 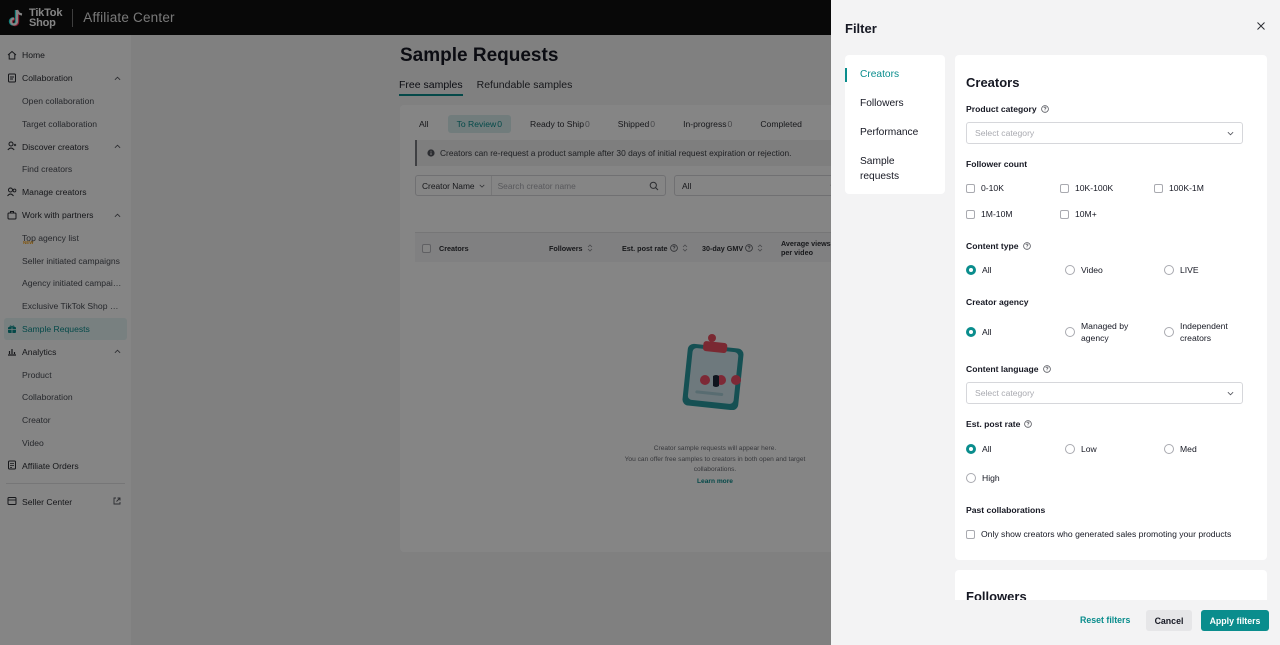 I want to click on past-collaborations-label: Past collaborations, so click(x=1006, y=510).